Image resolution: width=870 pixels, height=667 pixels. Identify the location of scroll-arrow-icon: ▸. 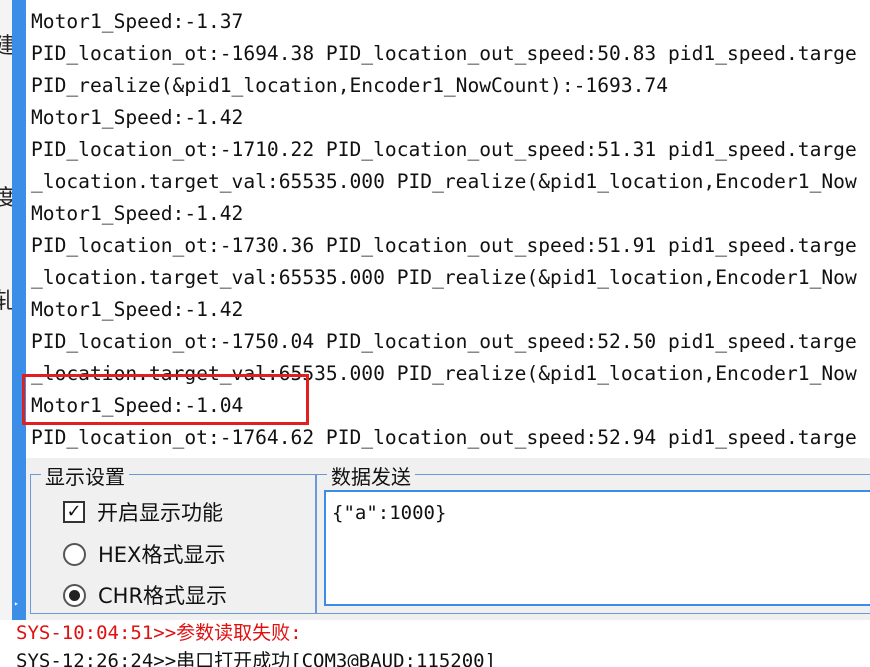
(18, 604).